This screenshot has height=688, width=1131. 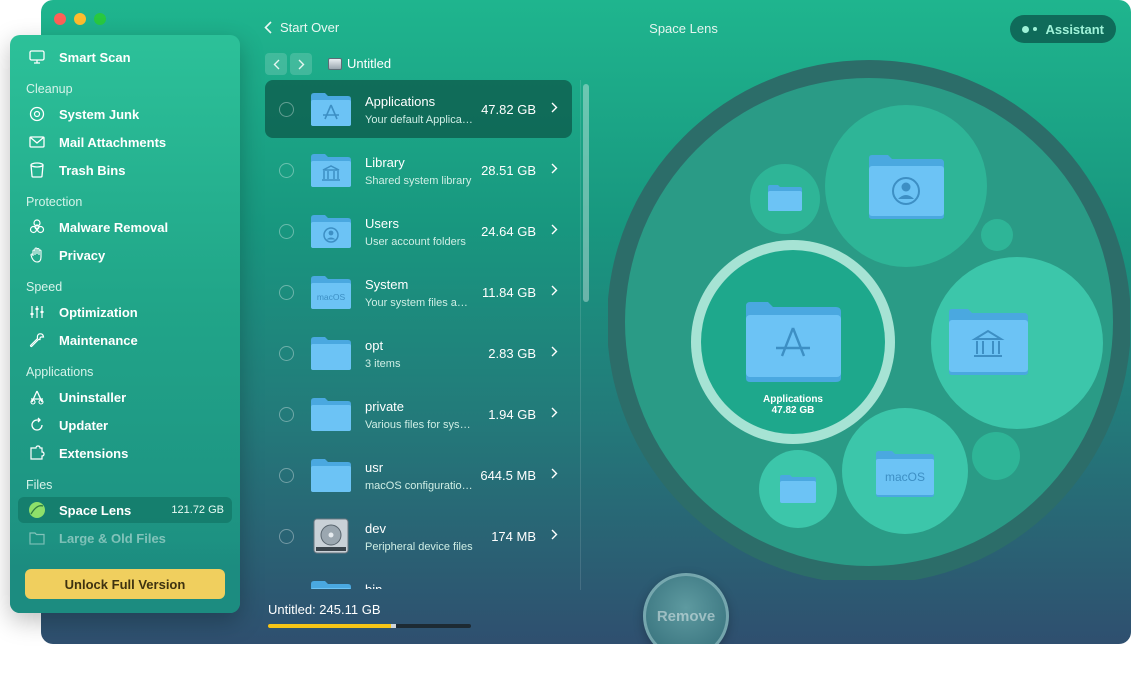 What do you see at coordinates (37, 255) in the screenshot?
I see `hand-icon` at bounding box center [37, 255].